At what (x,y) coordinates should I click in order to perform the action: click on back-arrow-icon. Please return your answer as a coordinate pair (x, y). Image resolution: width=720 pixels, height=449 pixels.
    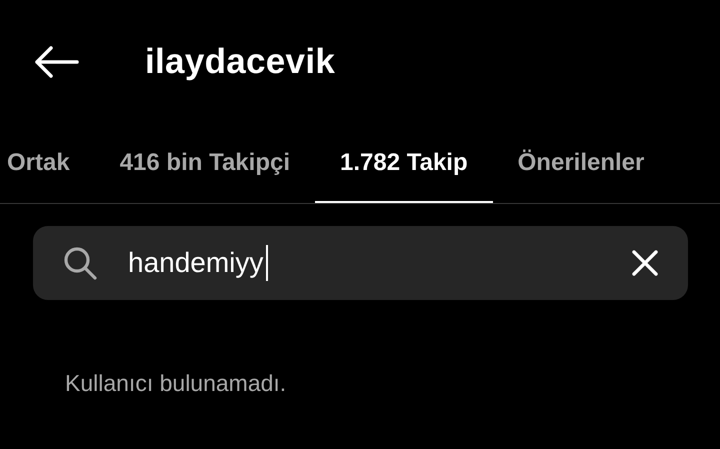
    Looking at the image, I should click on (56, 62).